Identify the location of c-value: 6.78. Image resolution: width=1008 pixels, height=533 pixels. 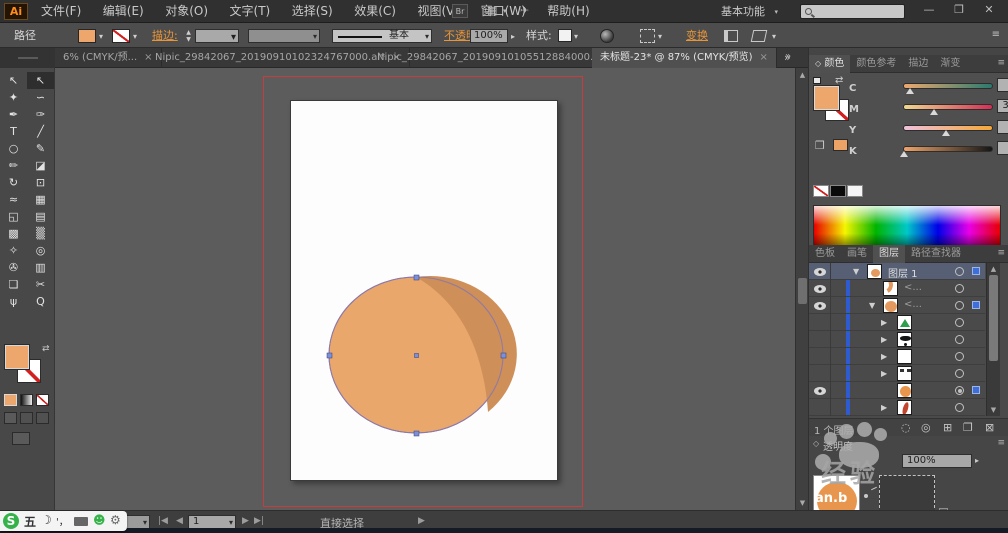
(1002, 85).